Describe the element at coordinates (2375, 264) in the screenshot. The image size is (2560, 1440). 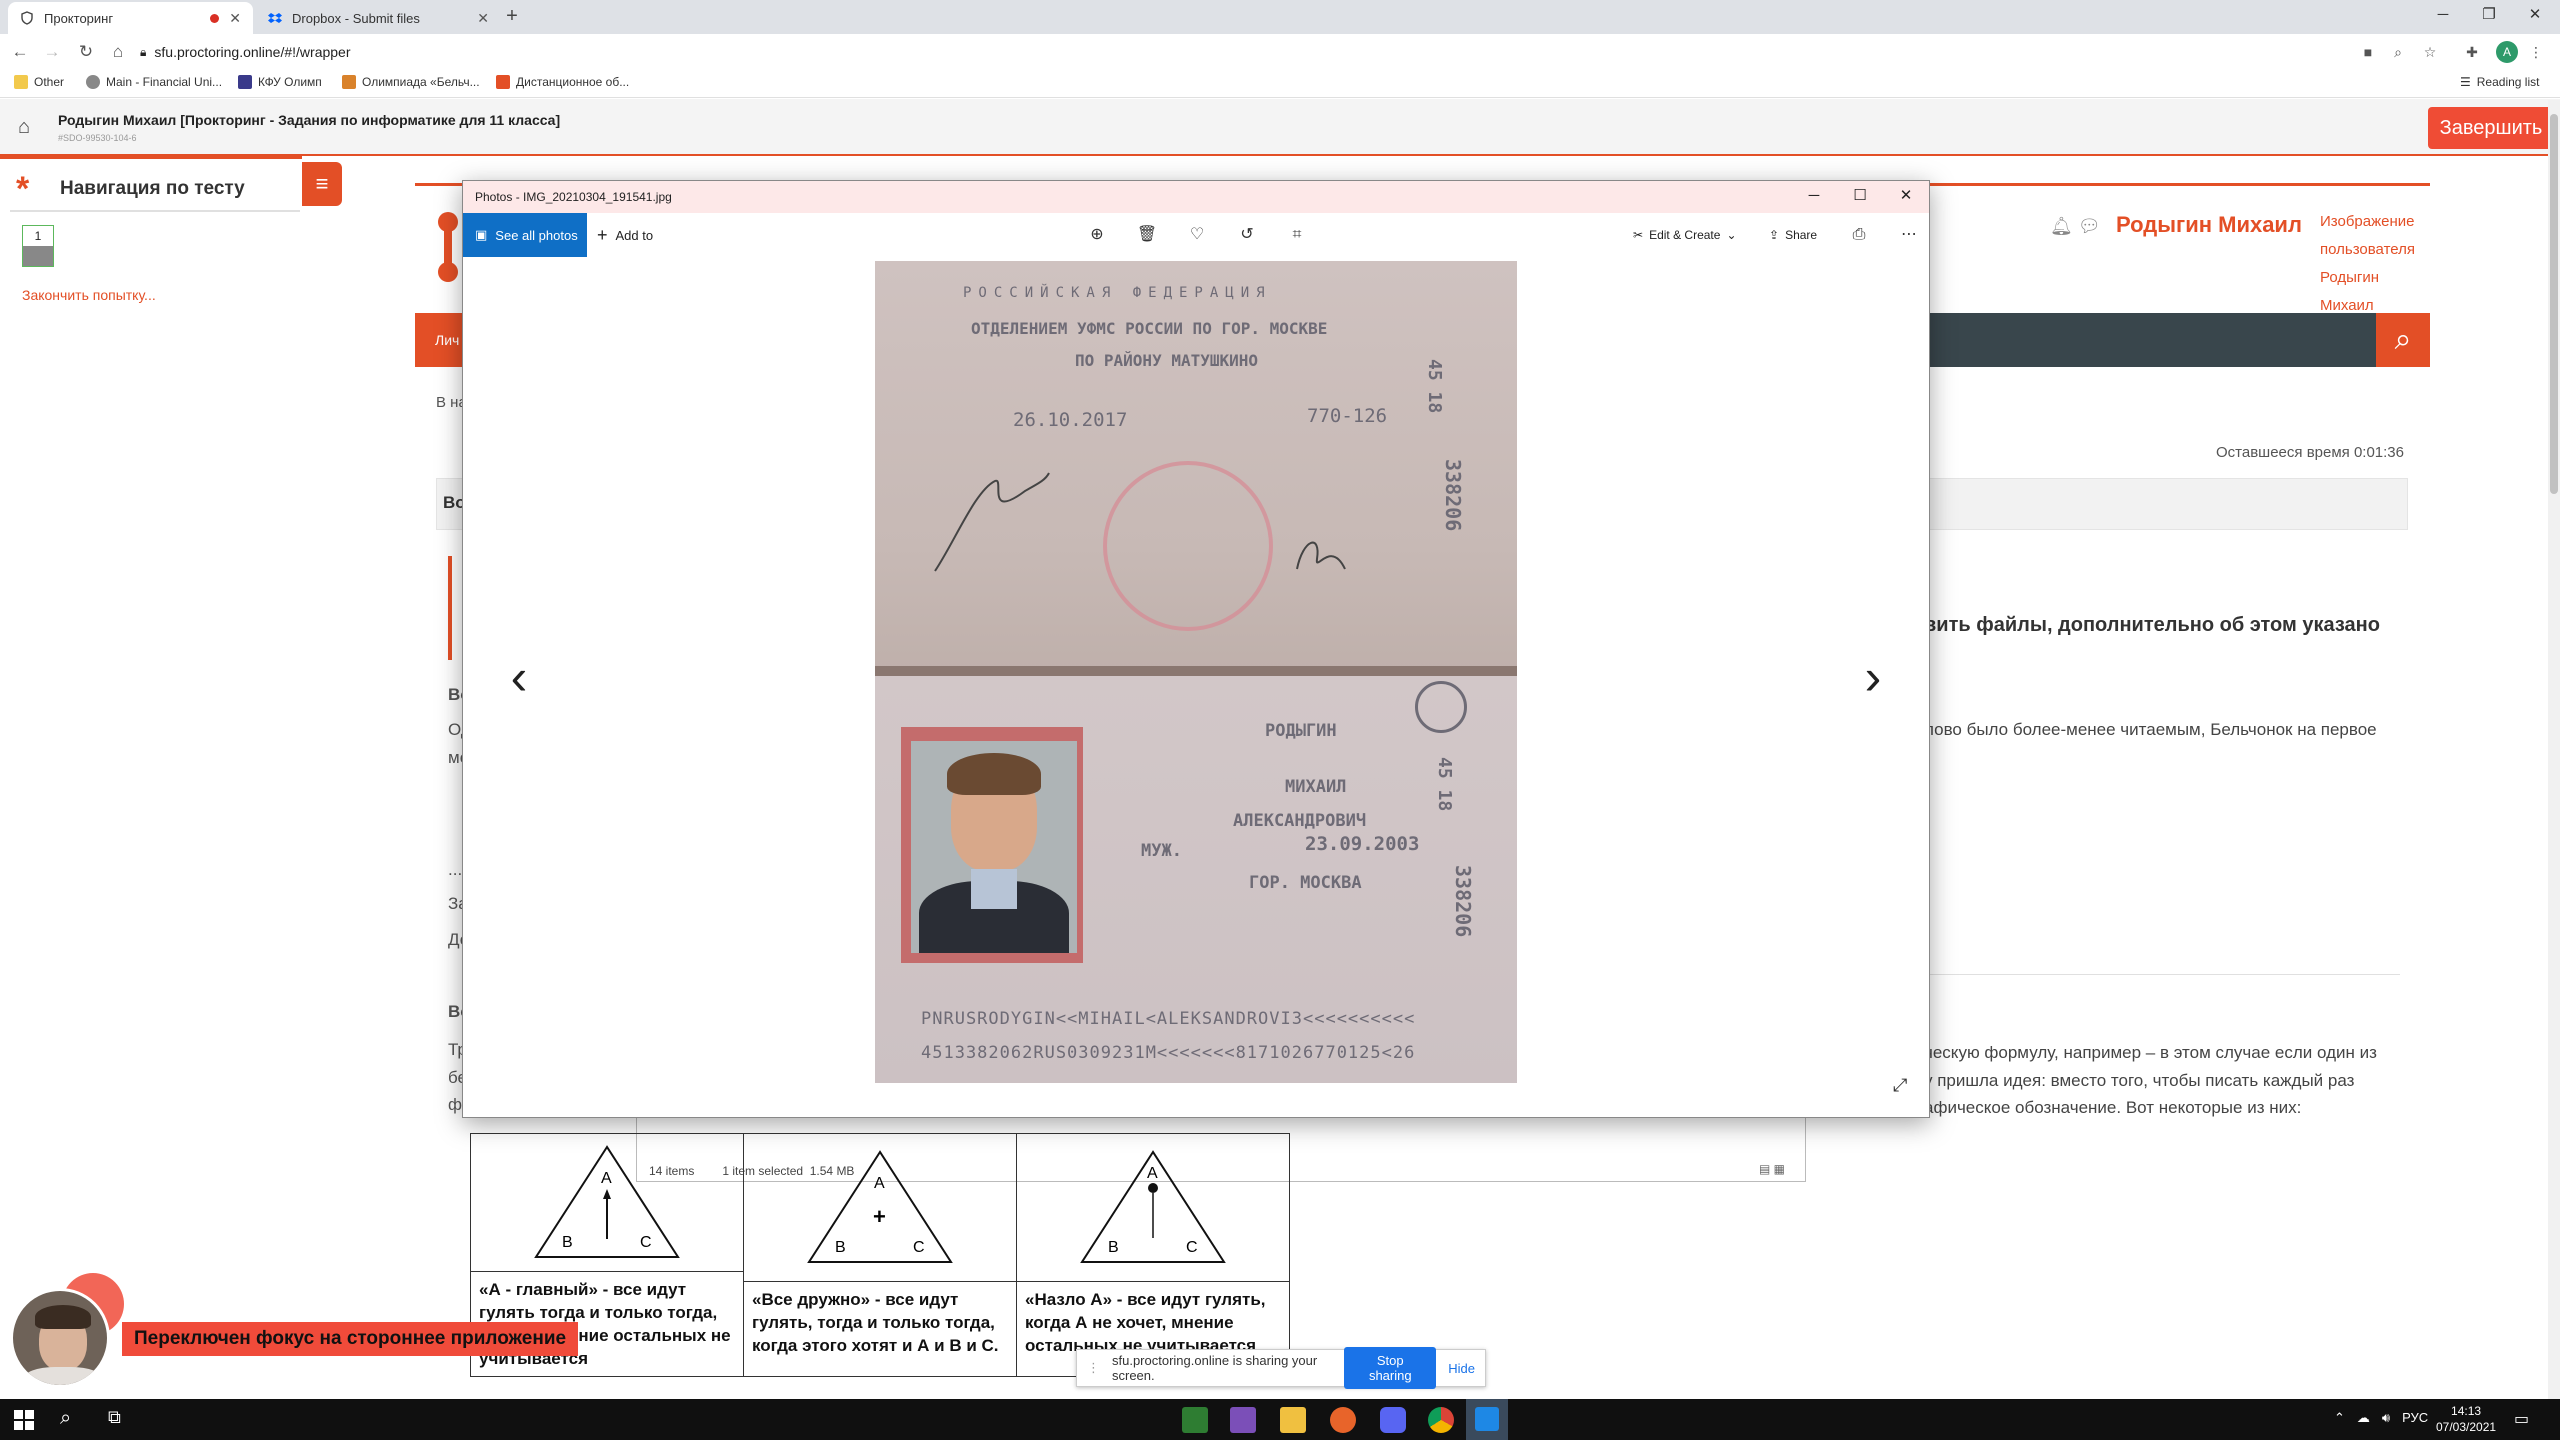
I see `avatar: Изображение пользователя Родыгин Михаил` at that location.